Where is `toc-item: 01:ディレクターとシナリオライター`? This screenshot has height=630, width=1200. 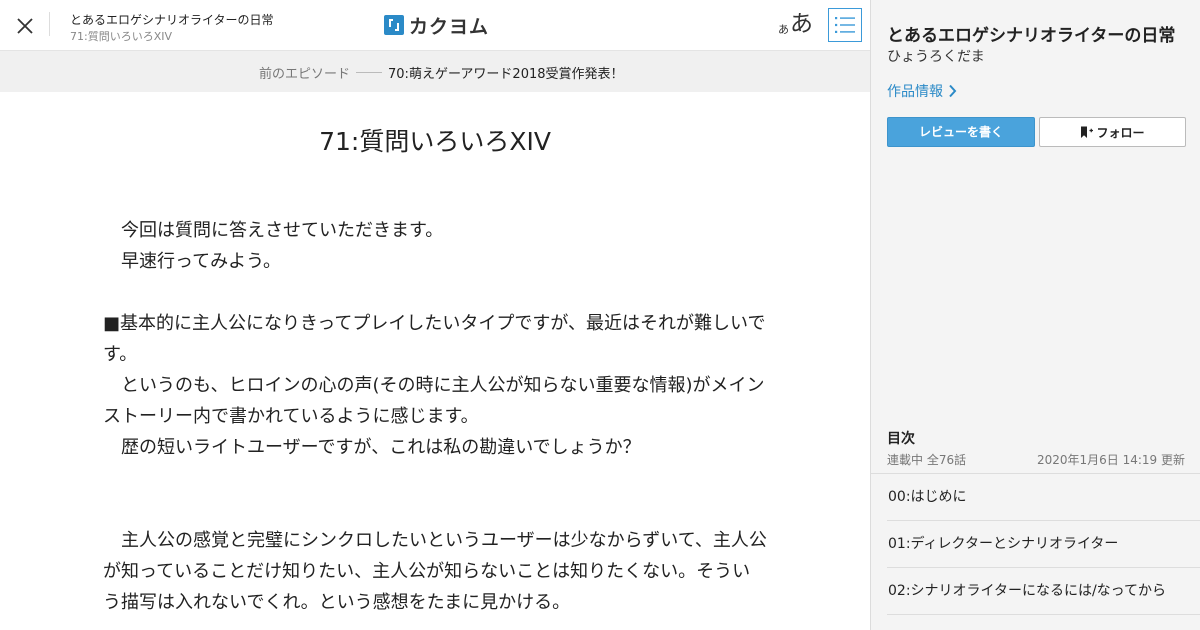 toc-item: 01:ディレクターとシナリオライター is located at coordinates (1043, 544).